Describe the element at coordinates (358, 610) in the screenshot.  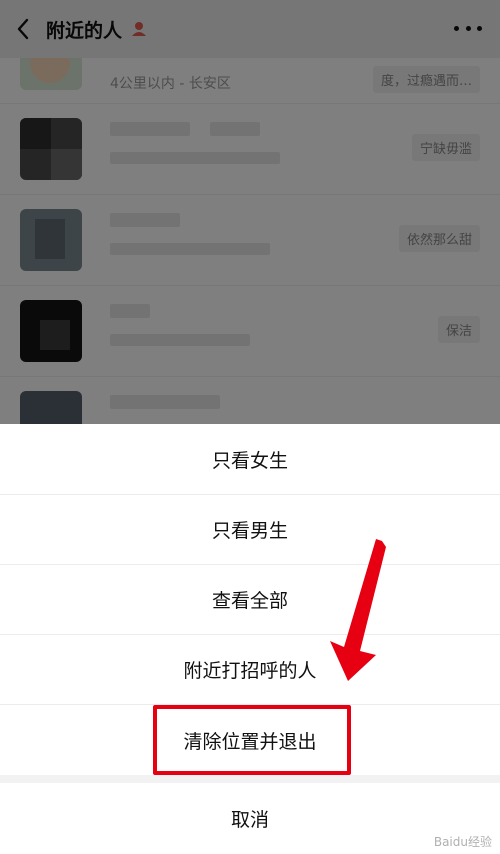
I see `red-arrow-icon` at that location.